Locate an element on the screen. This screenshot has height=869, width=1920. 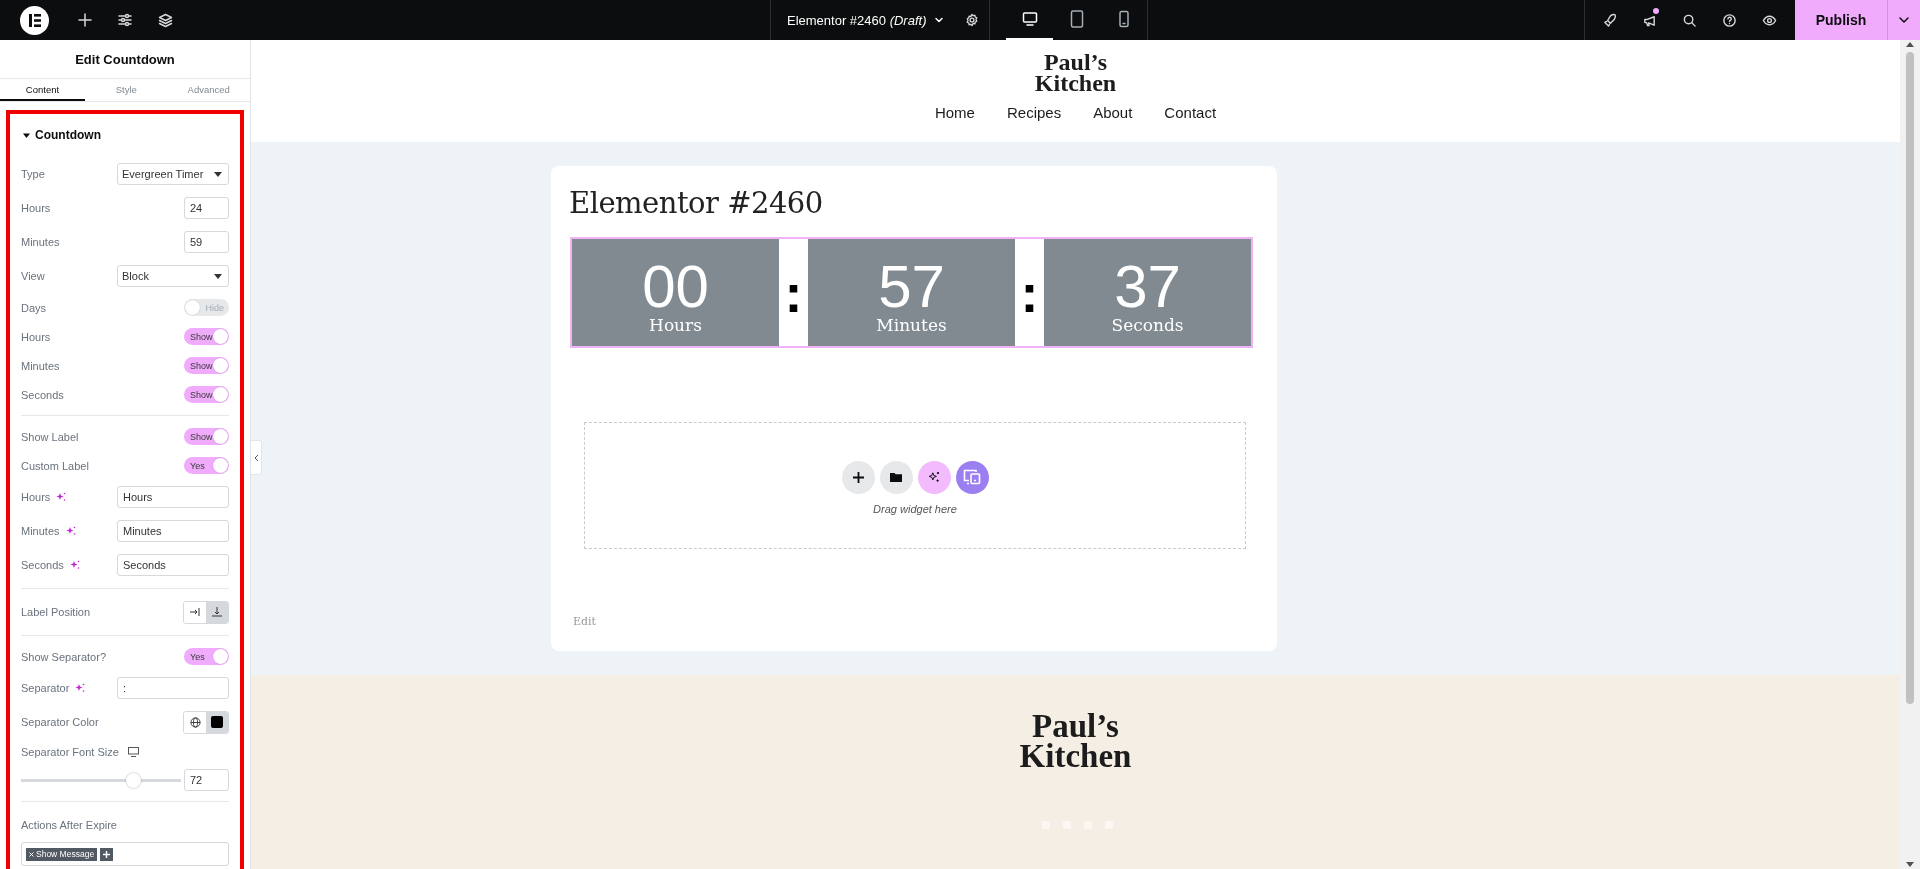
position-option is located at coordinates (217, 612).